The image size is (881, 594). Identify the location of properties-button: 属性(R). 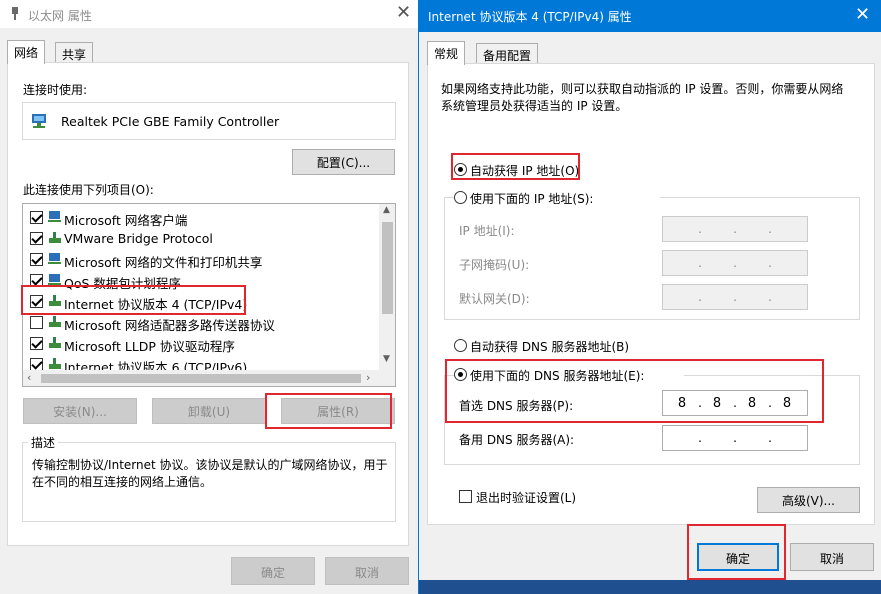
(338, 411).